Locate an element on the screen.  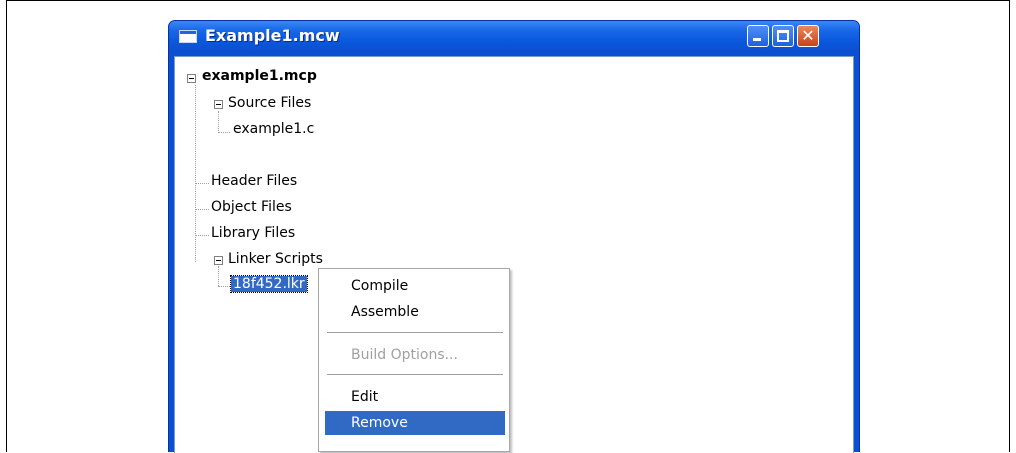
menu-item-edit: Edit is located at coordinates (415, 397).